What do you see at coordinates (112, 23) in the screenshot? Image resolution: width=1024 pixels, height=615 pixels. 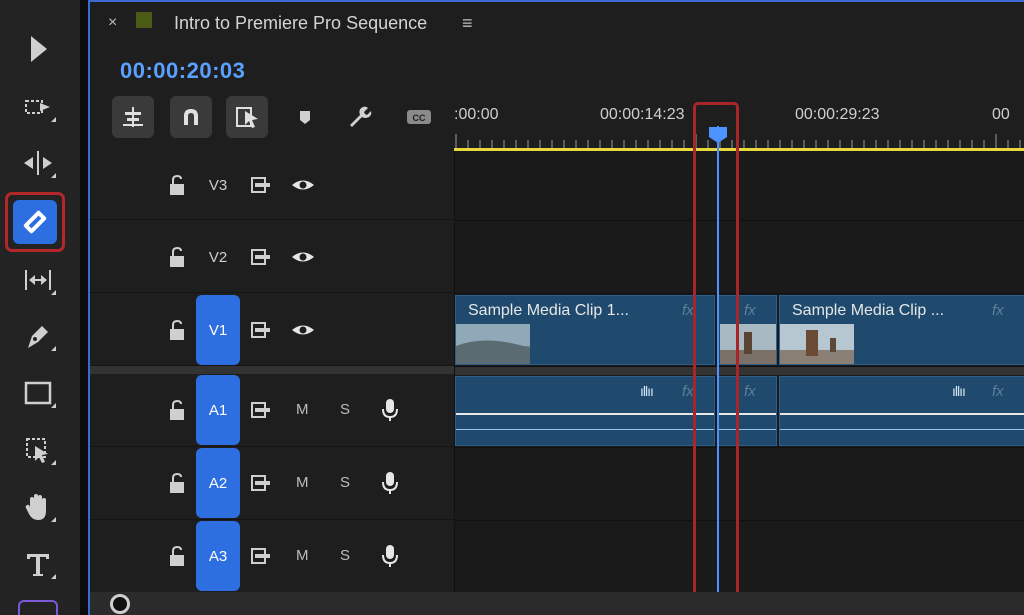 I see `close-icon: ×` at bounding box center [112, 23].